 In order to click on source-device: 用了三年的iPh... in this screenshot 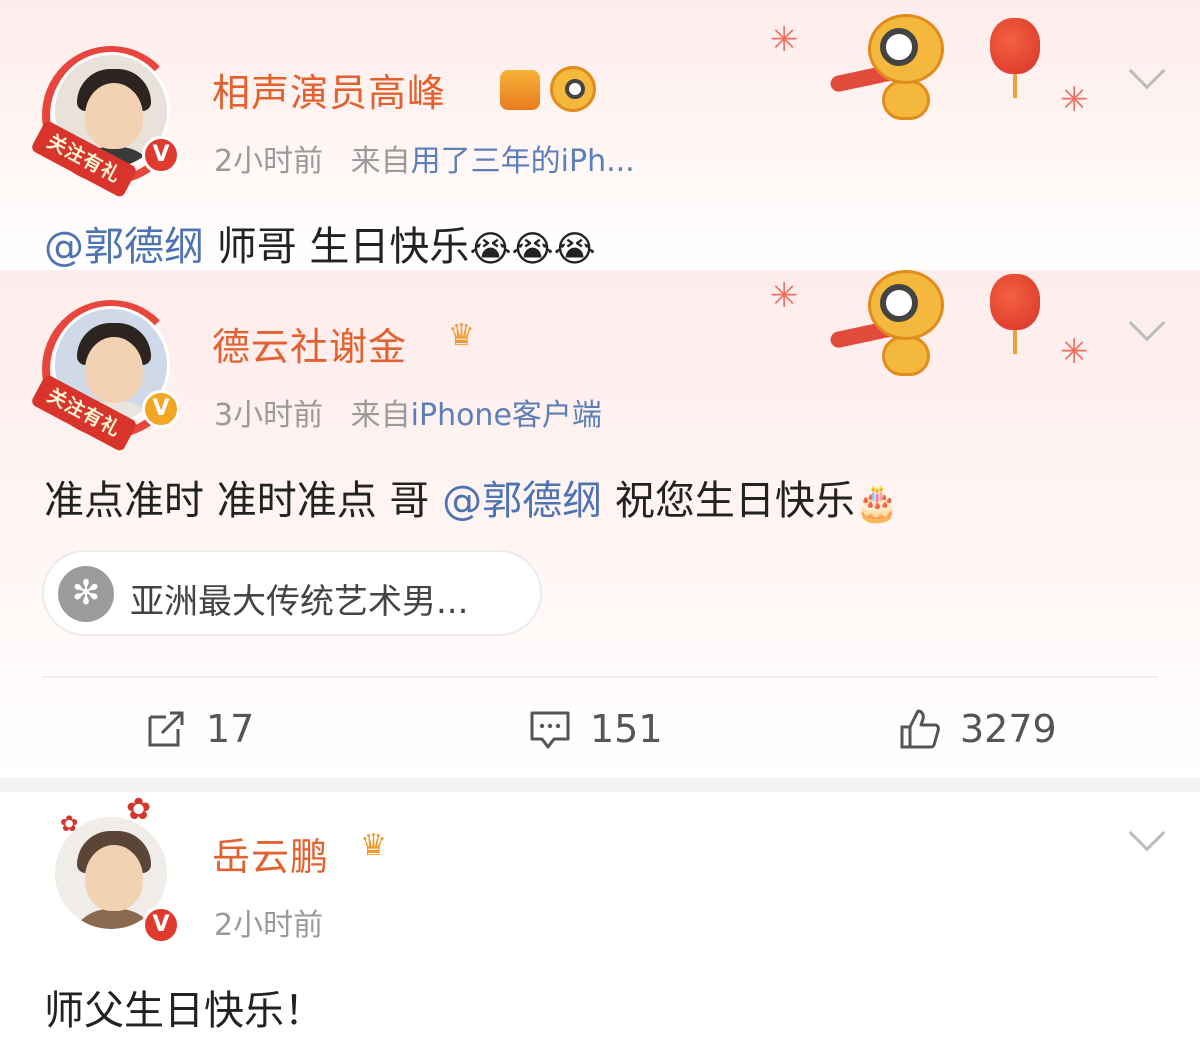, I will do `click(523, 161)`.